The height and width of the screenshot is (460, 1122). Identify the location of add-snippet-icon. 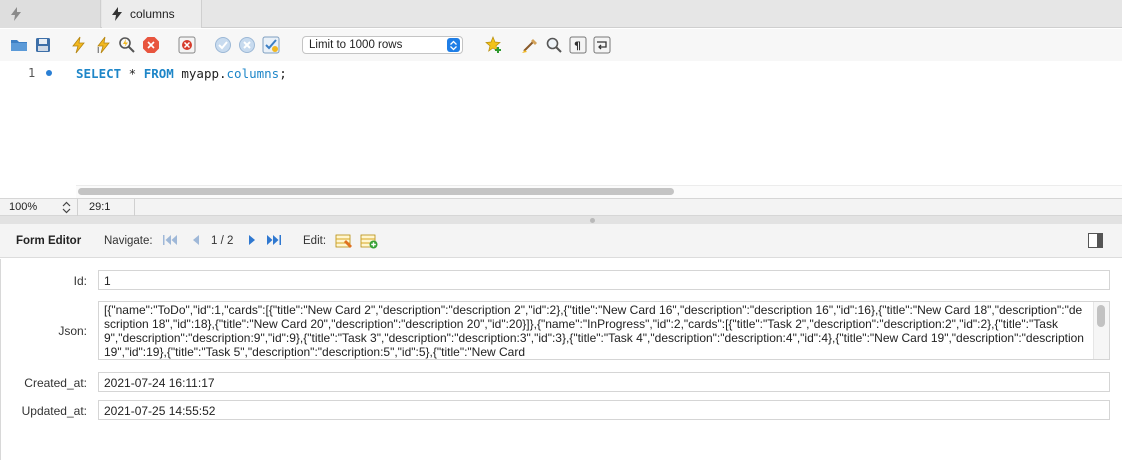
(494, 45).